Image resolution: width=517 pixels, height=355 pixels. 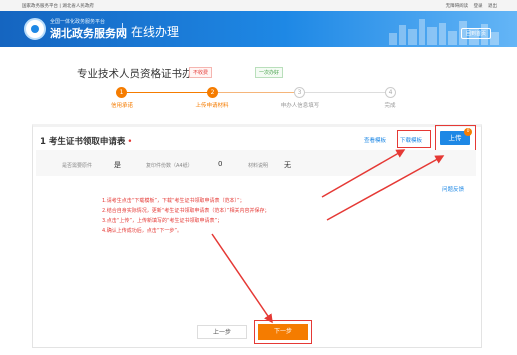 I want to click on instruction-line-3: 3.点击“上传”，上传新填写的“考生证书领取申请表”；, so click(x=162, y=221).